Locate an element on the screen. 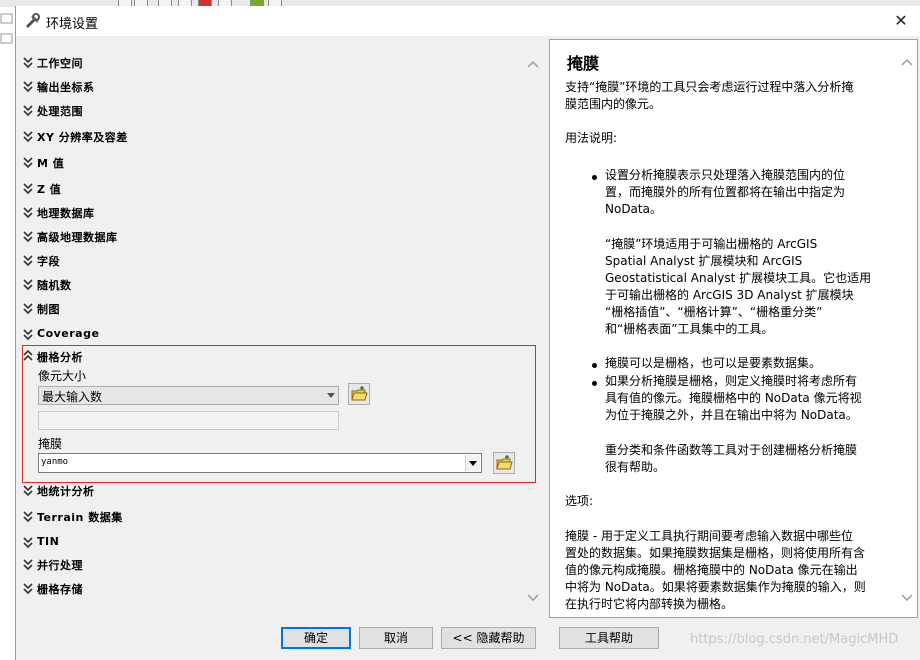 This screenshot has width=920, height=660. close-button: ✕ is located at coordinates (900, 21).